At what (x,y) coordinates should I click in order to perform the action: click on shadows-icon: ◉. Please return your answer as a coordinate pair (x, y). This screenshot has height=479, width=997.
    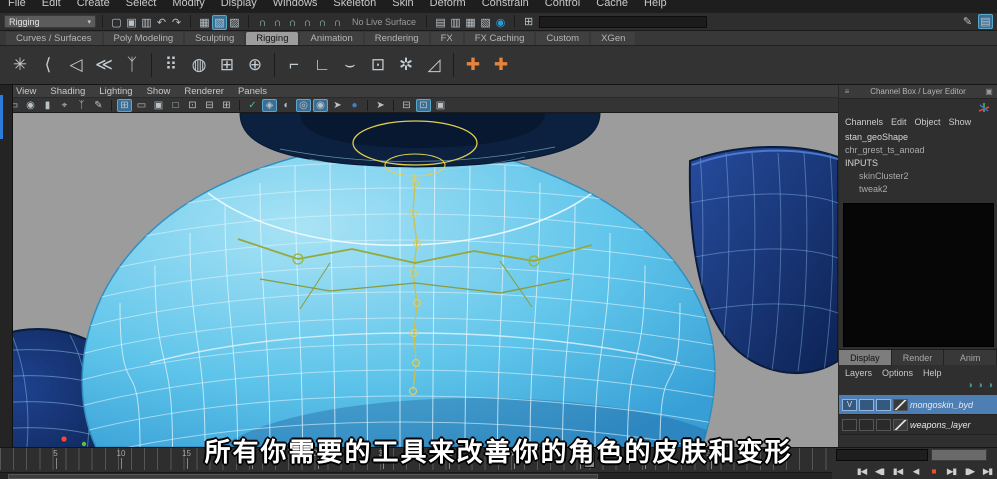
    Looking at the image, I should click on (320, 105).